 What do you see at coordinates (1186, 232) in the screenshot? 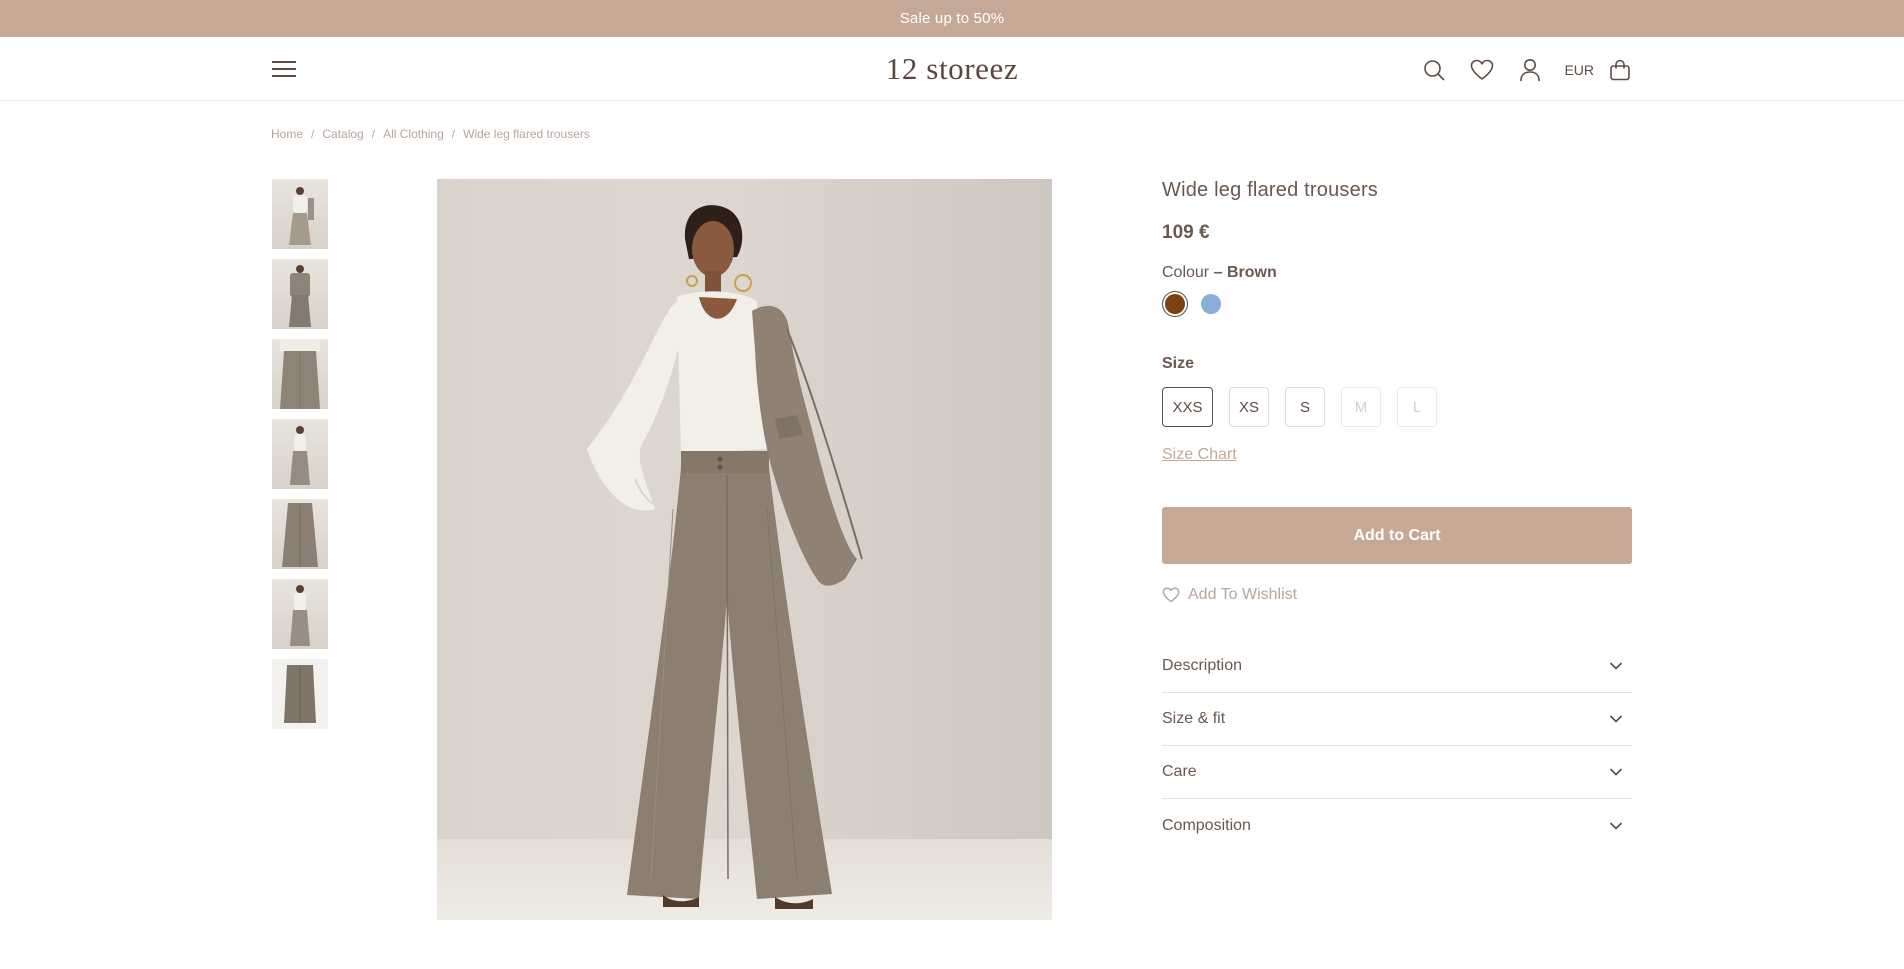
I see `product-price: 109 €` at bounding box center [1186, 232].